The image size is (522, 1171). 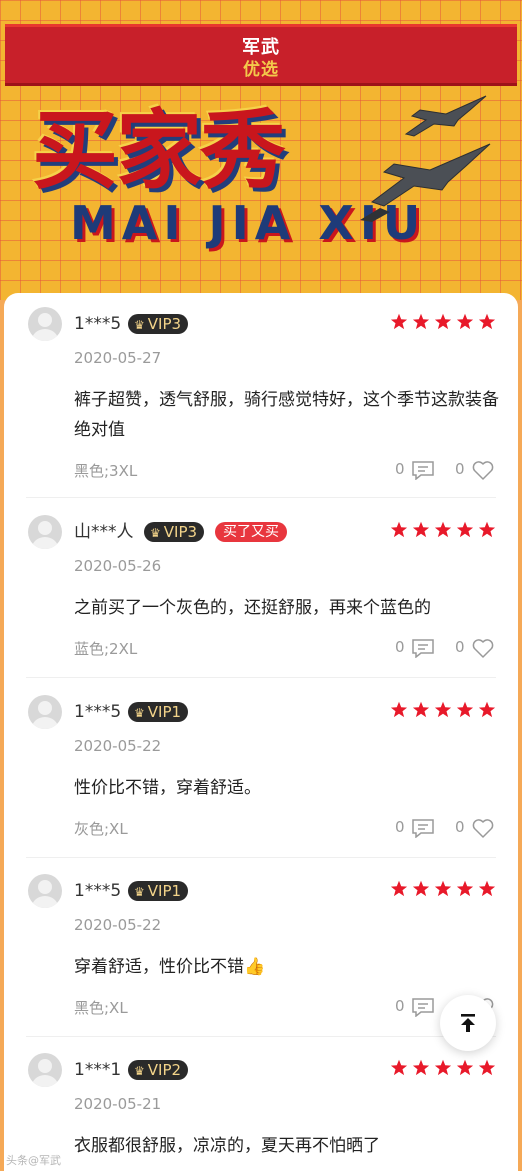 I want to click on review-text: 之前买了一个灰色的，还挺舒服，再来个蓝色的, so click(x=252, y=608).